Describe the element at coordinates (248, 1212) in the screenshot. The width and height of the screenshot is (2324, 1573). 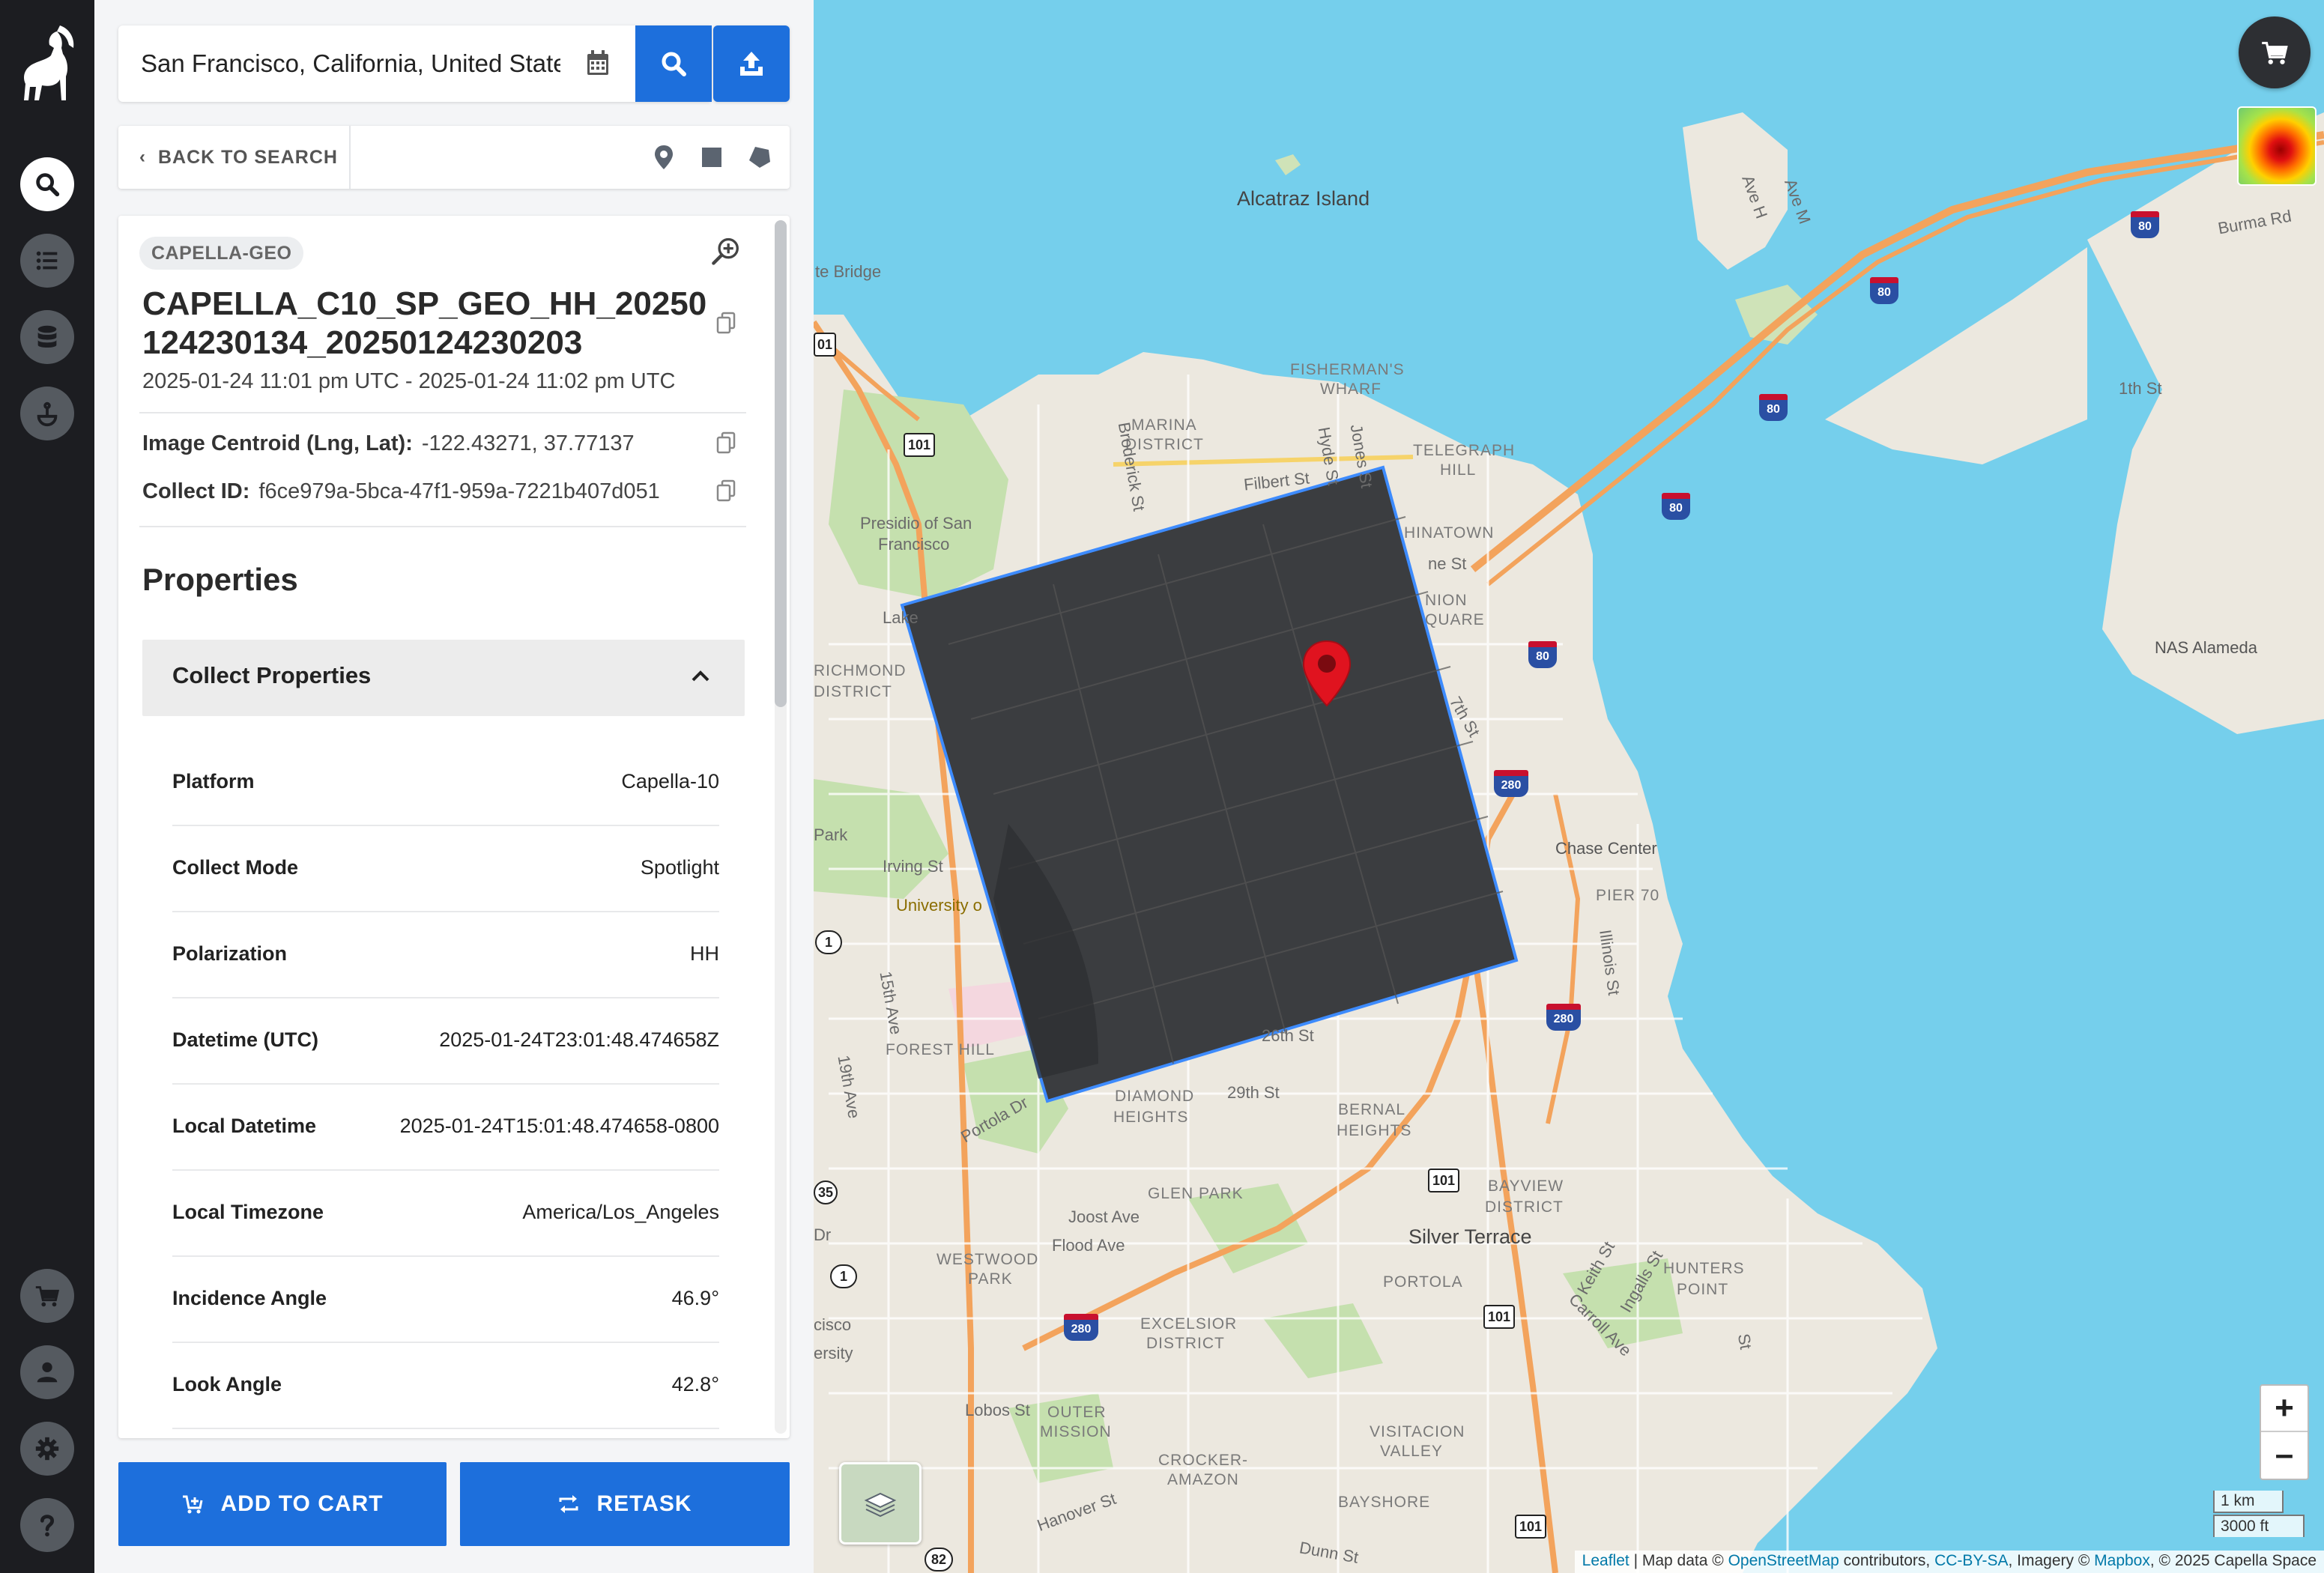
I see `property-key: Local Timezone` at that location.